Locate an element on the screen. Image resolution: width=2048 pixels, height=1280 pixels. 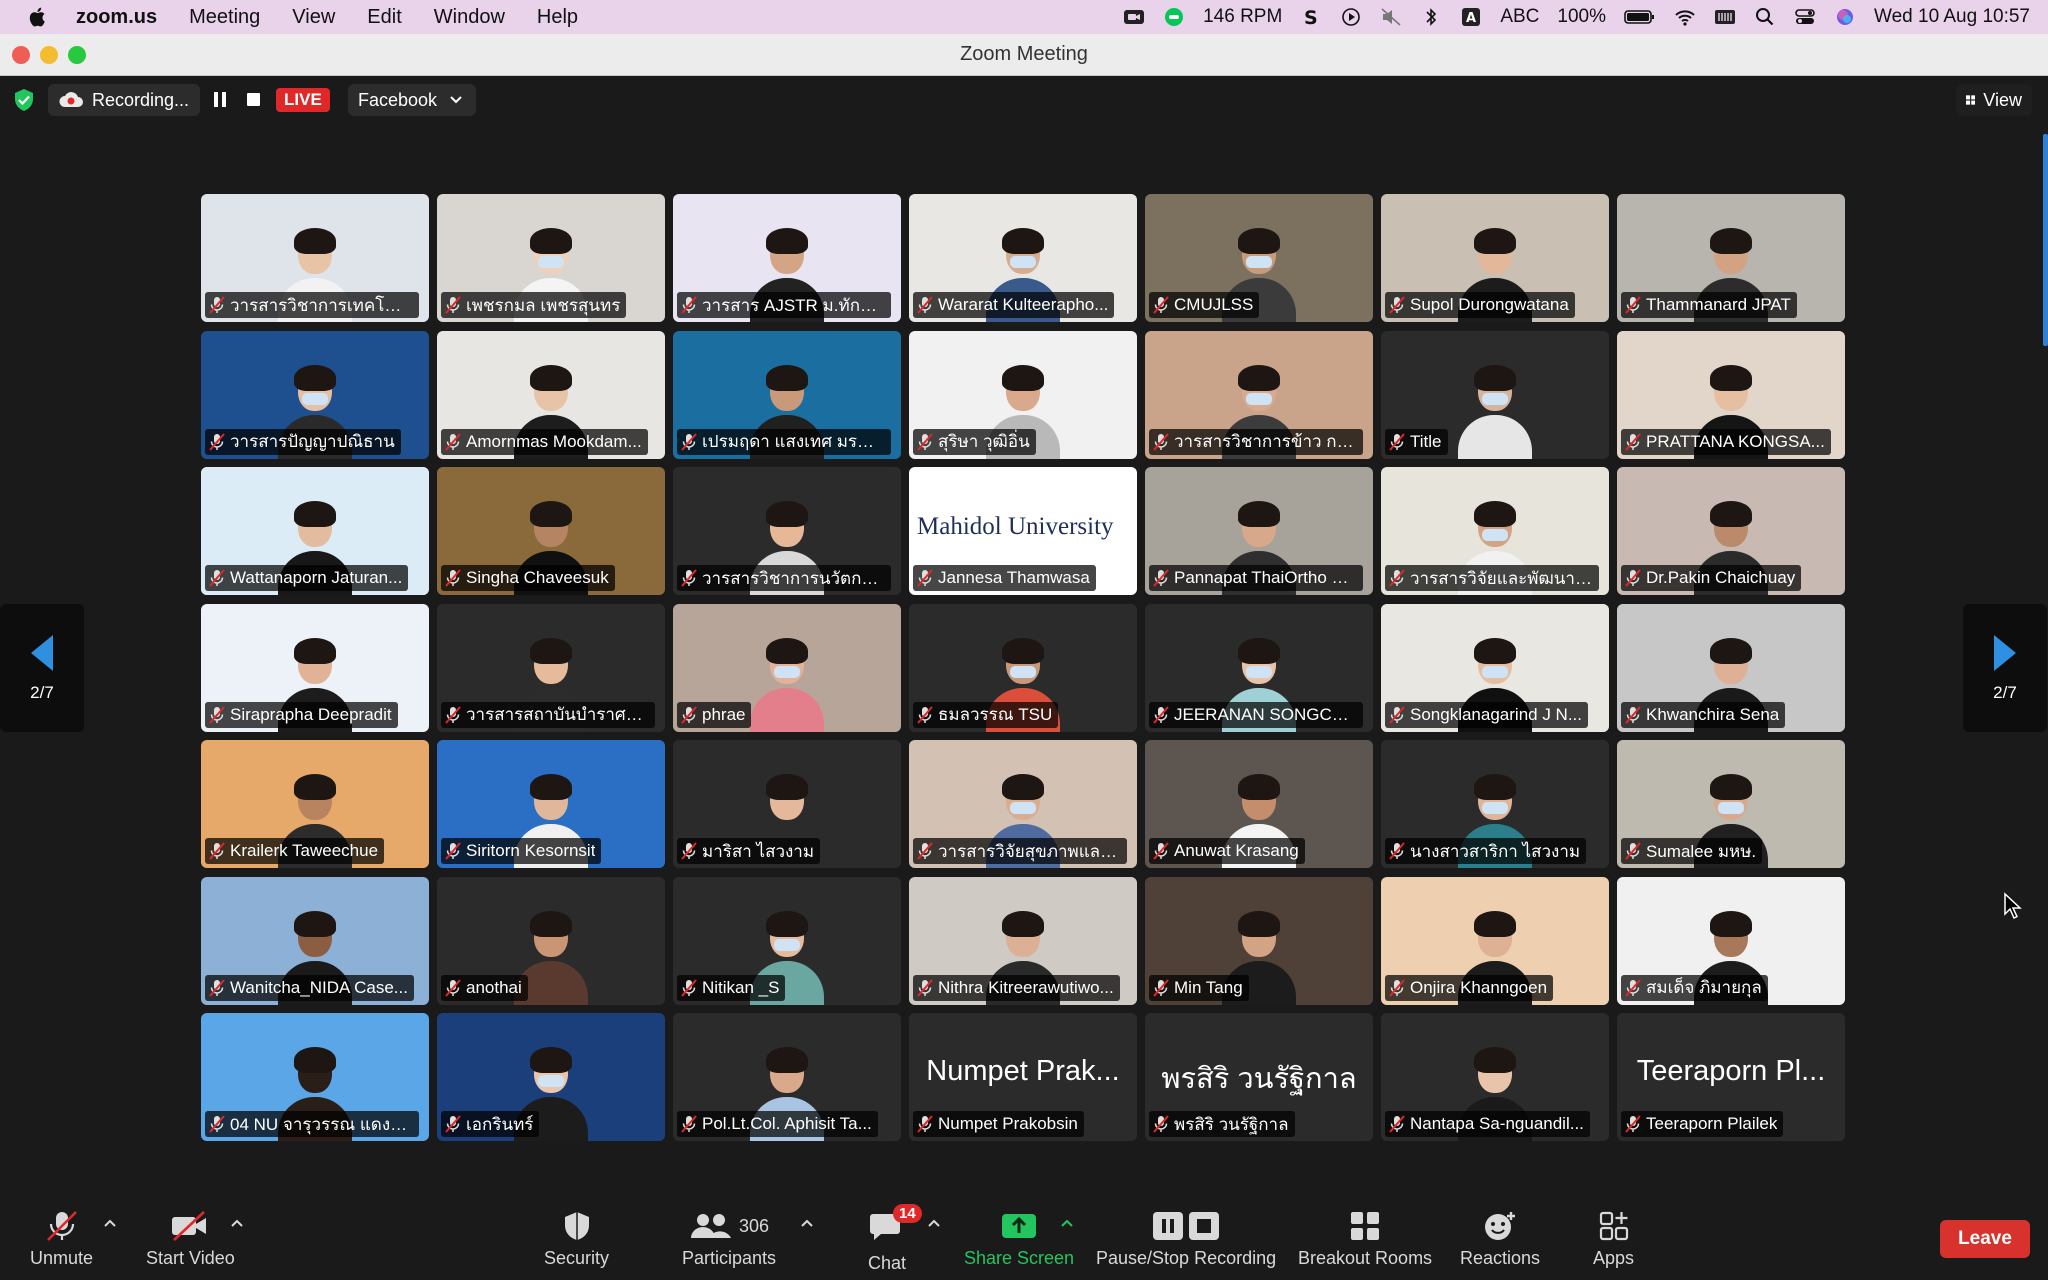
audio-options-chevron-up-icon is located at coordinates (110, 1223).